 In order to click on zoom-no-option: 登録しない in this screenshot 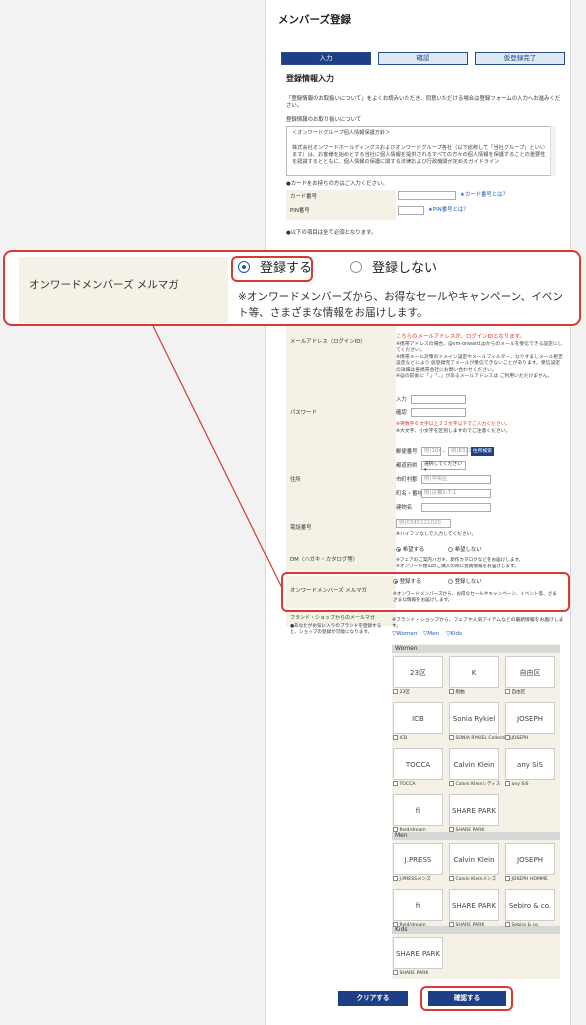, I will do `click(393, 269)`.